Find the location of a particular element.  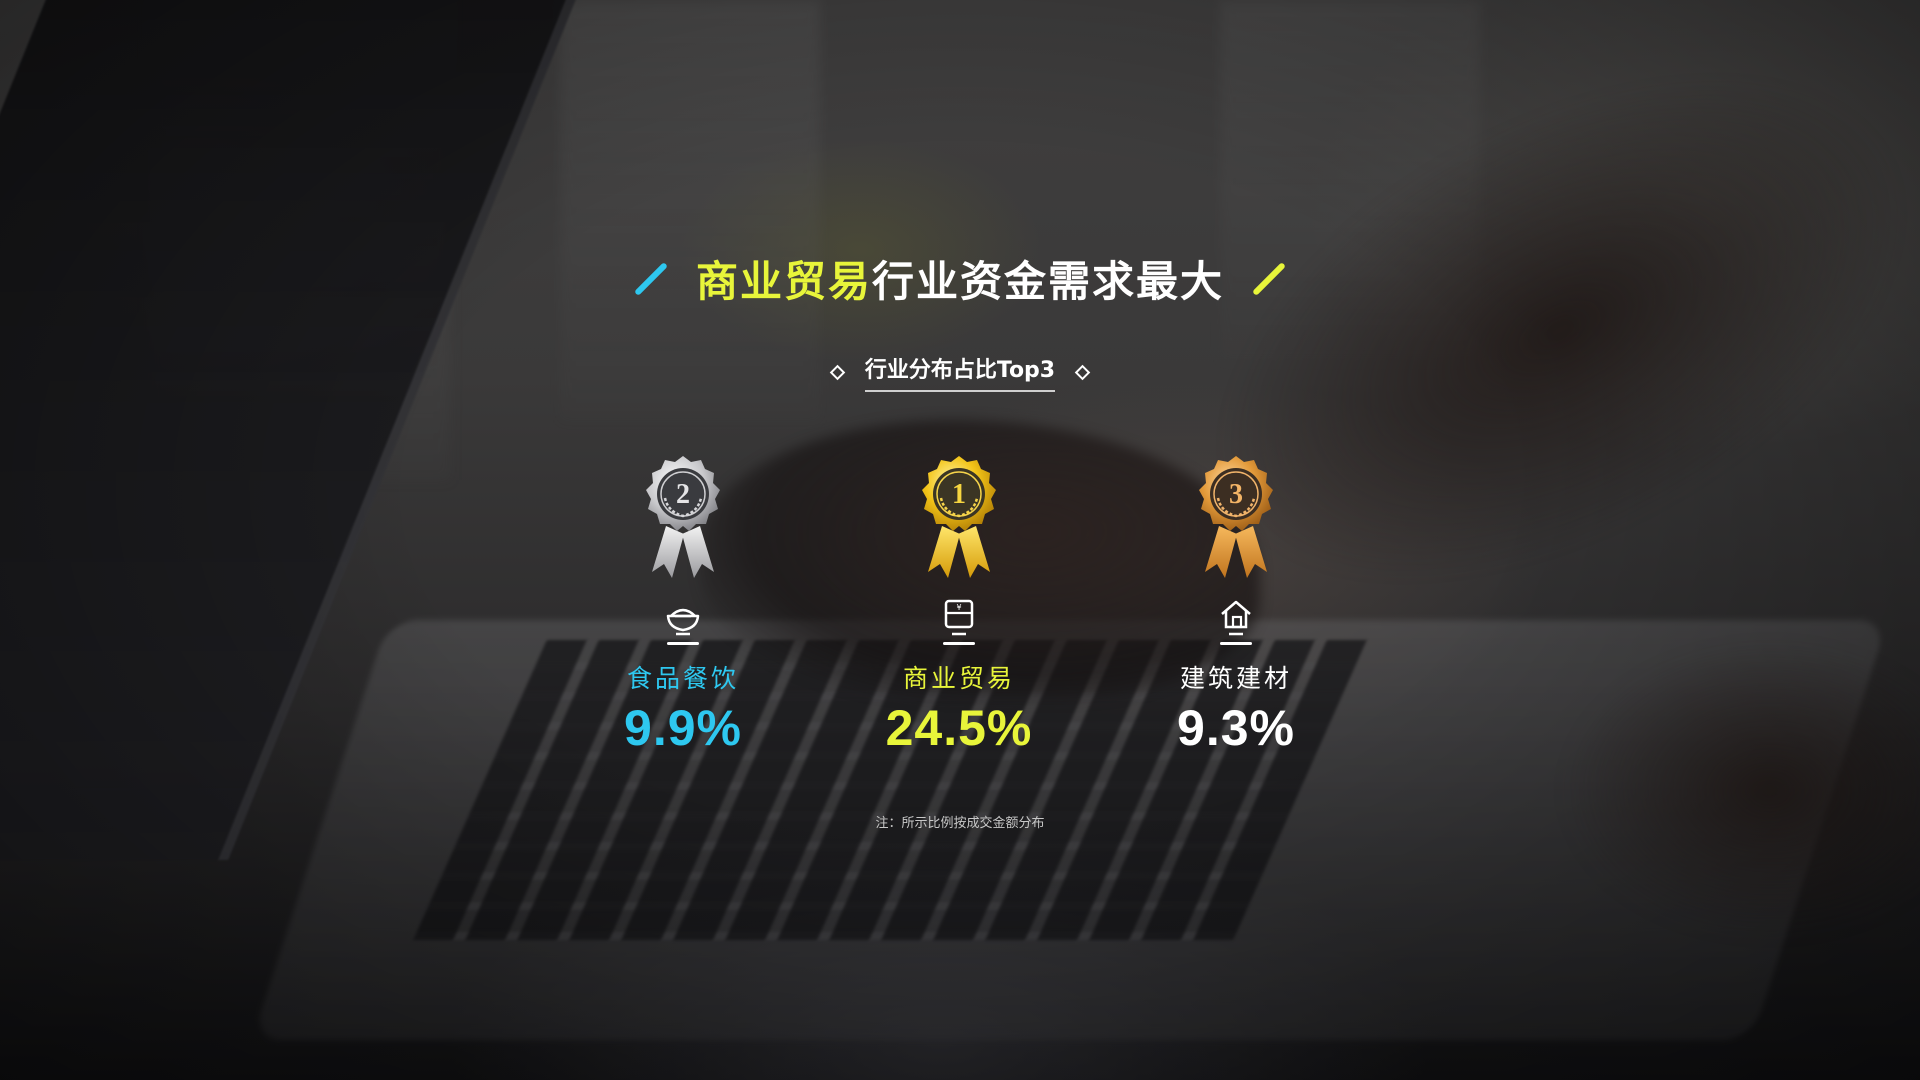

svg-text: 2 is located at coordinates (683, 494).